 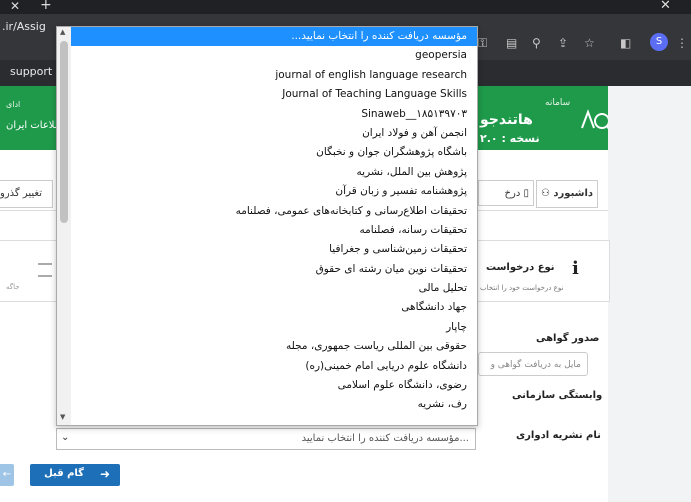 I want to click on journal-label: نام نشریه ادواری, so click(x=558, y=435).